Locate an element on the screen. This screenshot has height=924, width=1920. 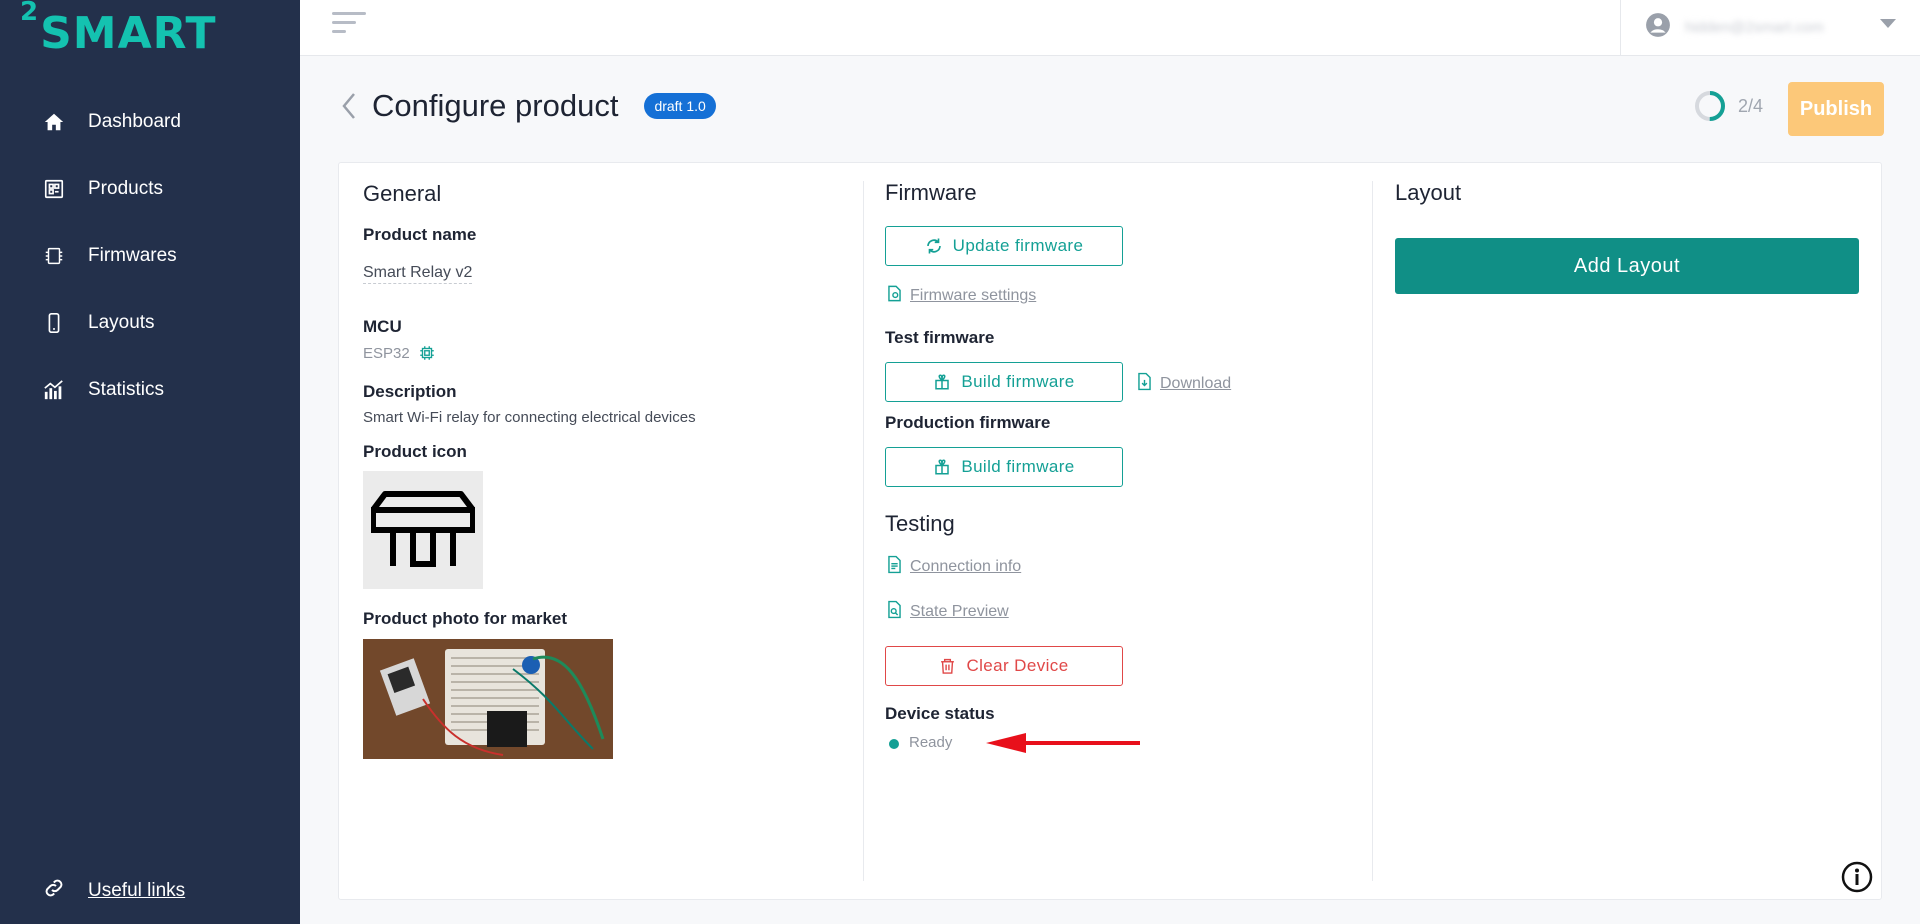
connection-info-link: Connection info is located at coordinates (953, 567).